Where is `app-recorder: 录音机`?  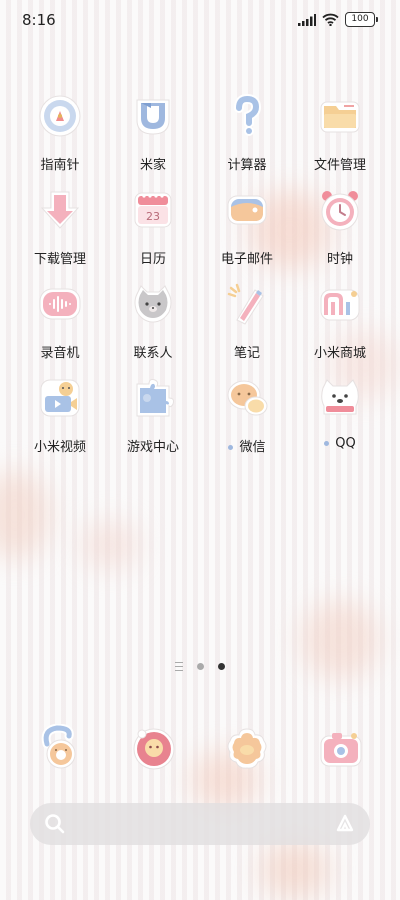
app-recorder: 录音机 is located at coordinates (60, 322).